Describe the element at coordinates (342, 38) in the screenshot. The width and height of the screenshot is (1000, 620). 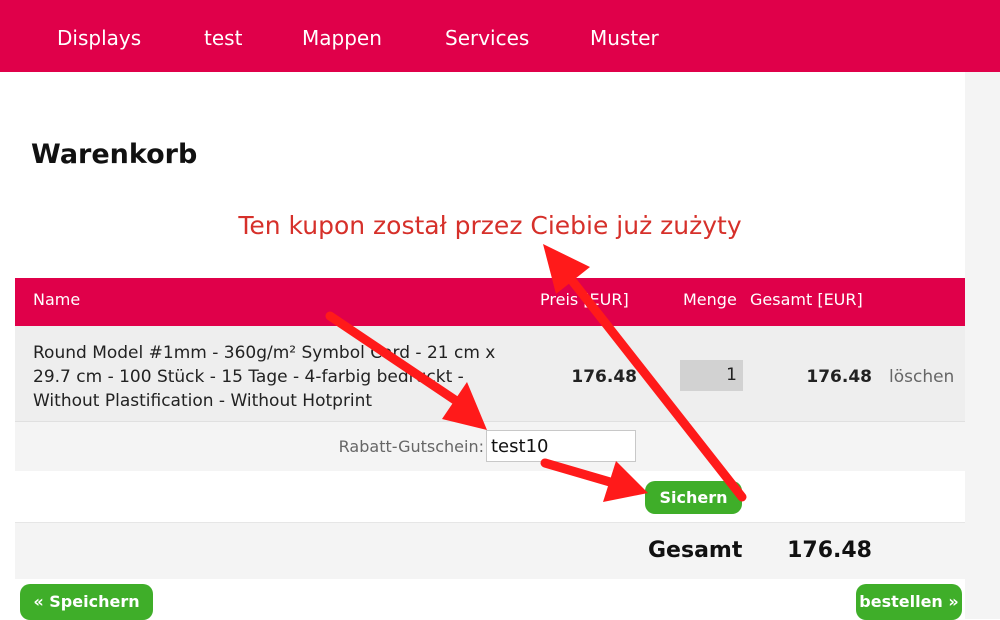
I see `nav-item-mappen: Mappen` at that location.